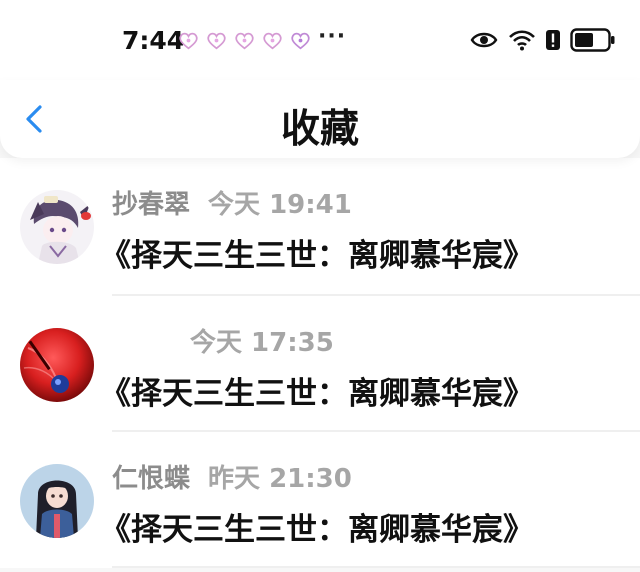 The image size is (640, 572). I want to click on wifi-icon, so click(522, 40).